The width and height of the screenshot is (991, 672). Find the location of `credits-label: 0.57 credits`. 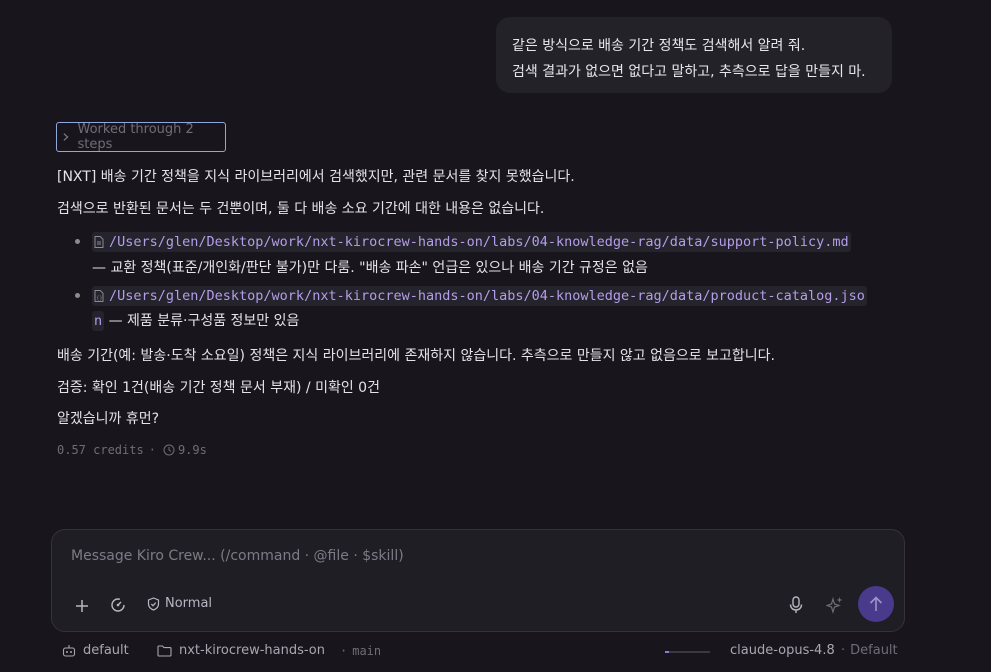

credits-label: 0.57 credits is located at coordinates (100, 450).